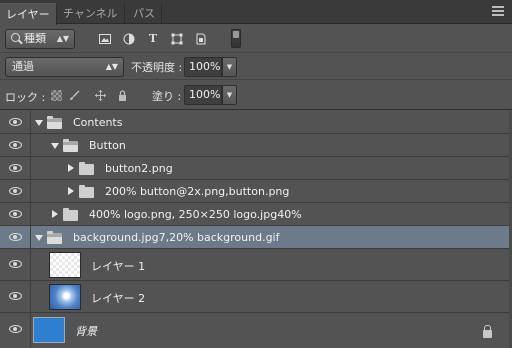  What do you see at coordinates (144, 14) in the screenshot?
I see `tab-paths: パス` at bounding box center [144, 14].